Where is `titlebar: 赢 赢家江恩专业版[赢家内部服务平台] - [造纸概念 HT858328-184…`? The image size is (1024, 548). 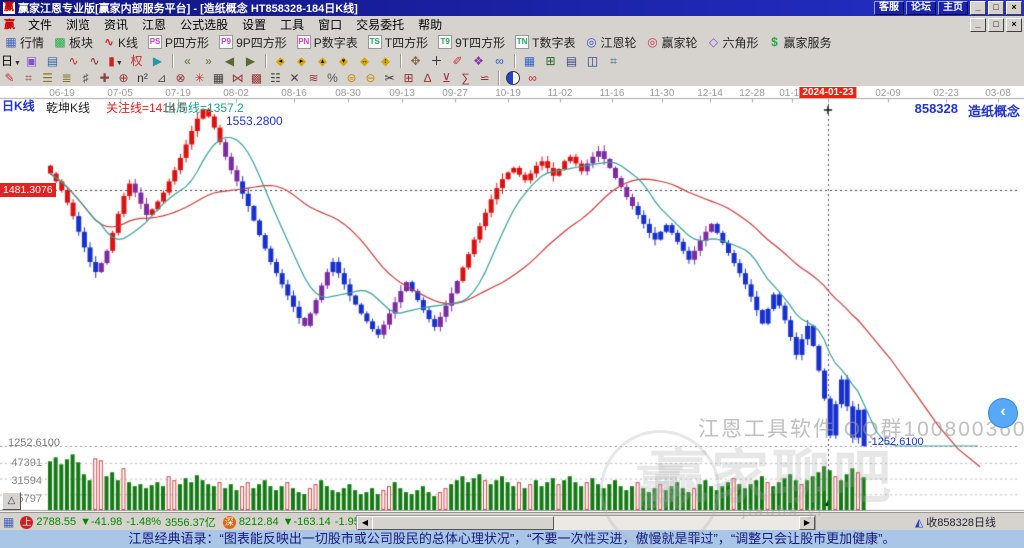 titlebar: 赢 赢家江恩专业版[赢家内部服务平台] - [造纸概念 HT858328-184… is located at coordinates (512, 8).